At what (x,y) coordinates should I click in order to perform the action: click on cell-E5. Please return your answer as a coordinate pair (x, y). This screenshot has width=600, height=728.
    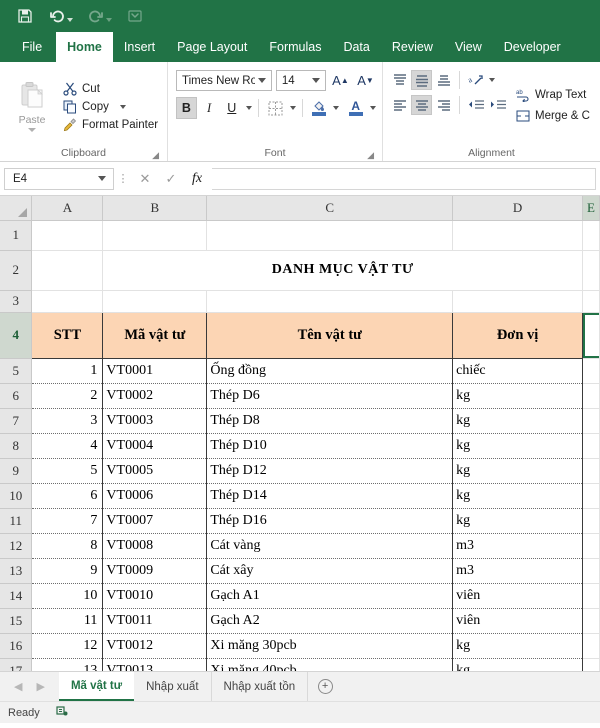
    Looking at the image, I should click on (591, 371).